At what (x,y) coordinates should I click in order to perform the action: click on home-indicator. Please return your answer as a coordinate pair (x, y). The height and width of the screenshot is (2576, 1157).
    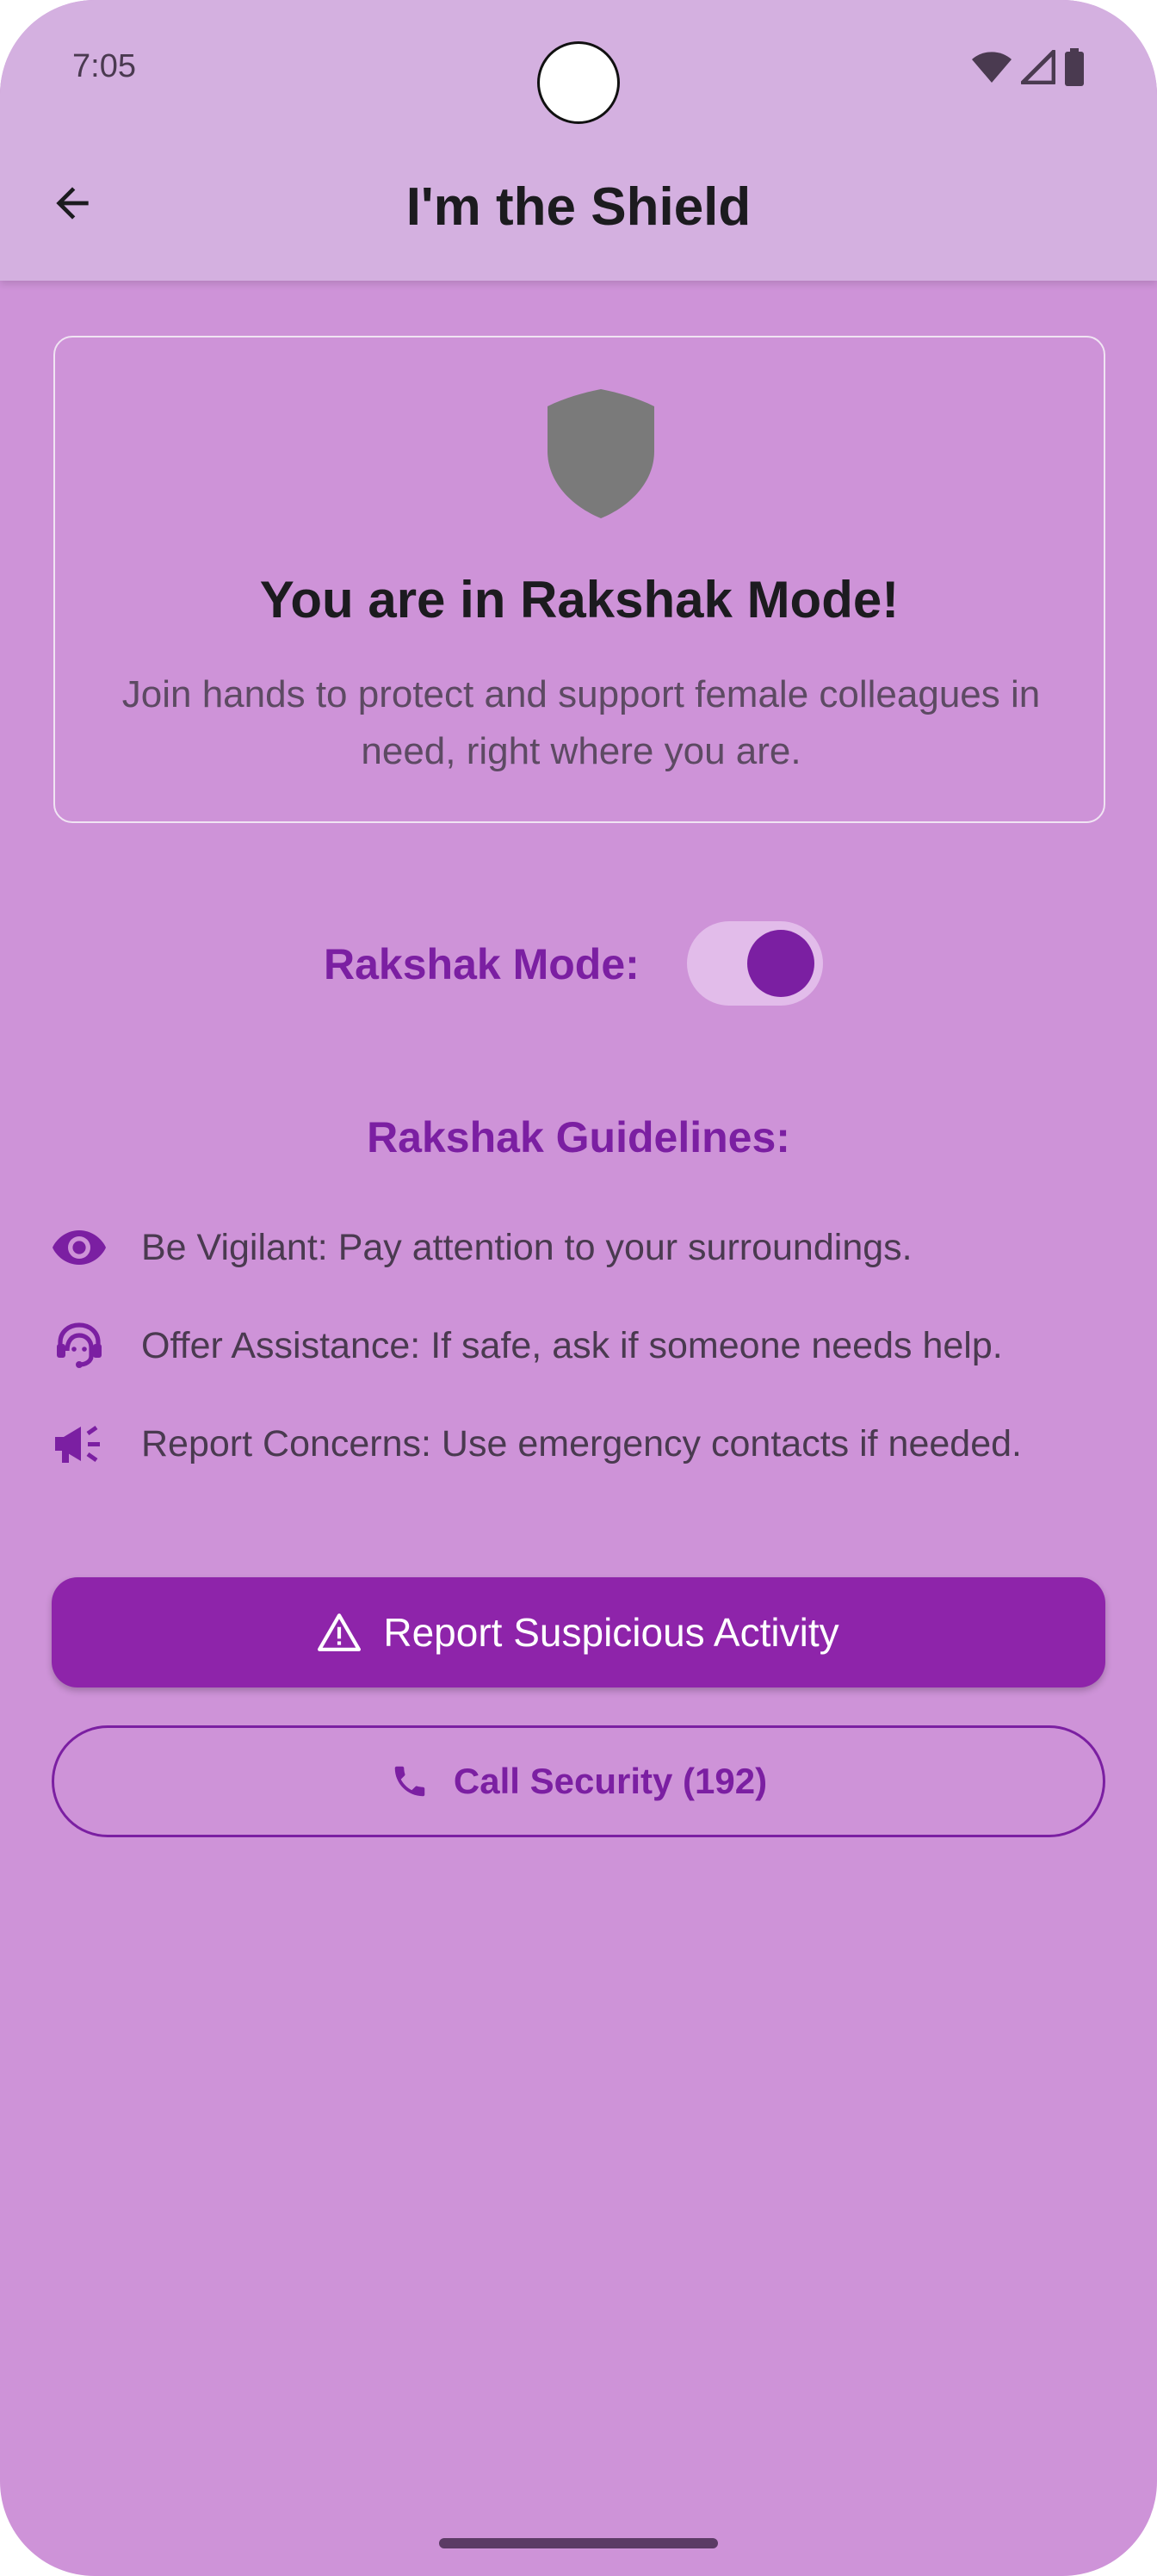
    Looking at the image, I should click on (579, 2543).